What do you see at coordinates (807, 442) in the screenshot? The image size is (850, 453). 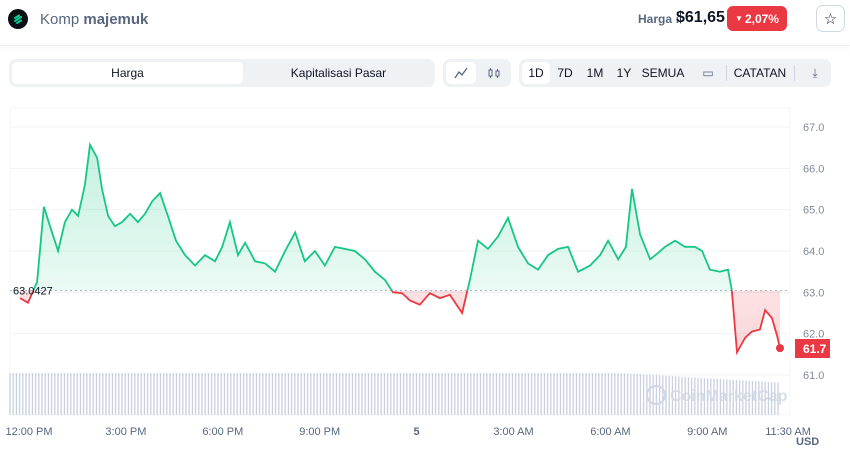 I see `currency-label: USD` at bounding box center [807, 442].